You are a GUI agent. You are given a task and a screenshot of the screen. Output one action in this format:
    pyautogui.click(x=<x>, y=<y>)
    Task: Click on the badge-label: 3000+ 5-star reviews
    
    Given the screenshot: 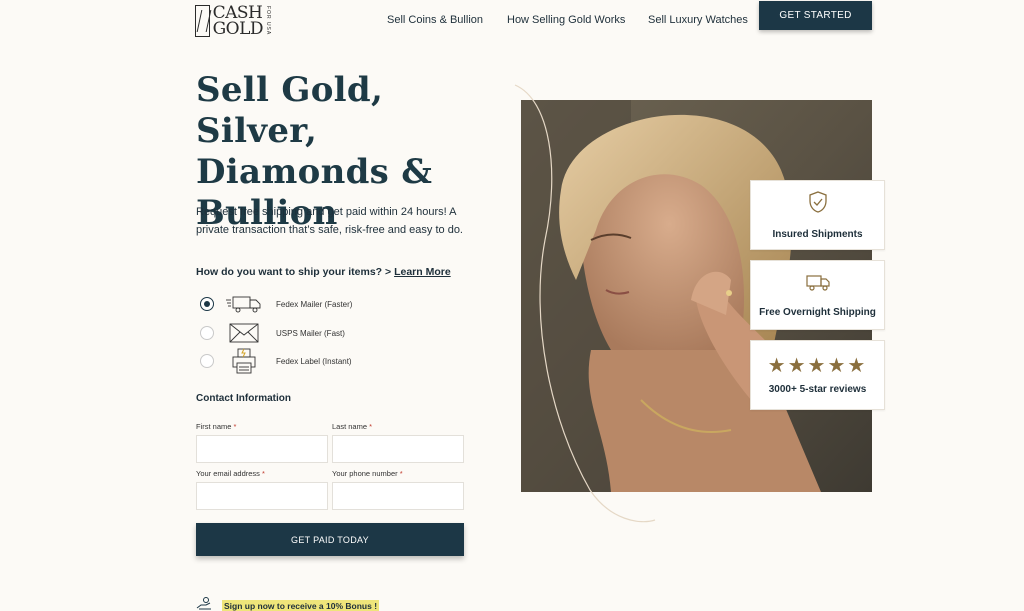 What is the action you would take?
    pyautogui.click(x=817, y=389)
    